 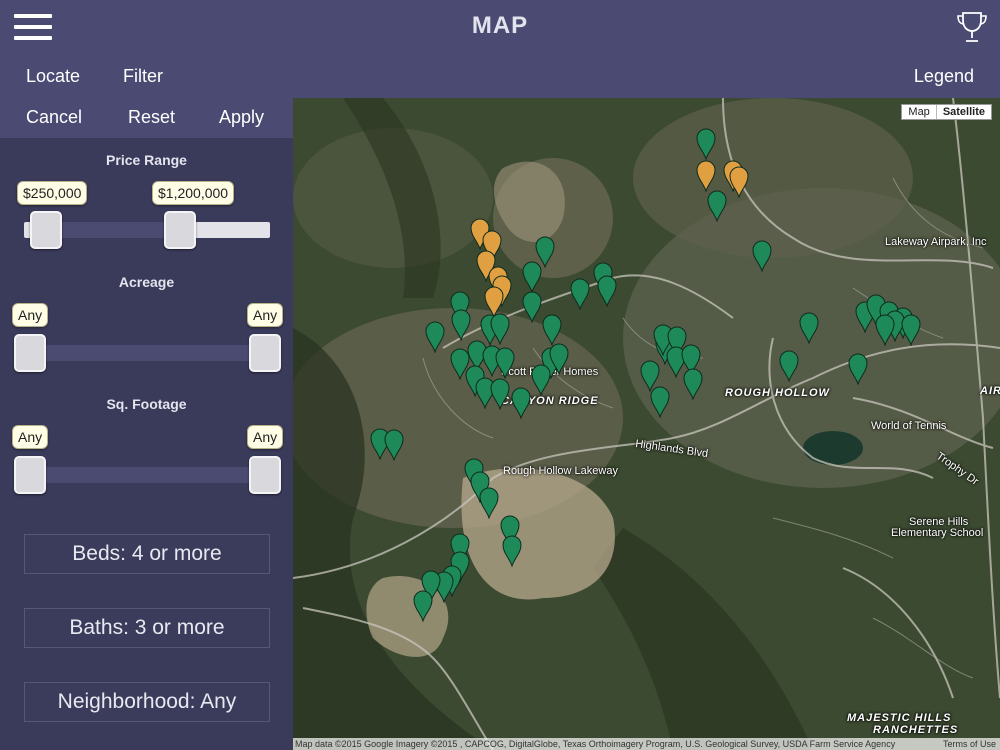 What do you see at coordinates (909, 426) in the screenshot?
I see `map-label-world-of-tennis: World of Tennis` at bounding box center [909, 426].